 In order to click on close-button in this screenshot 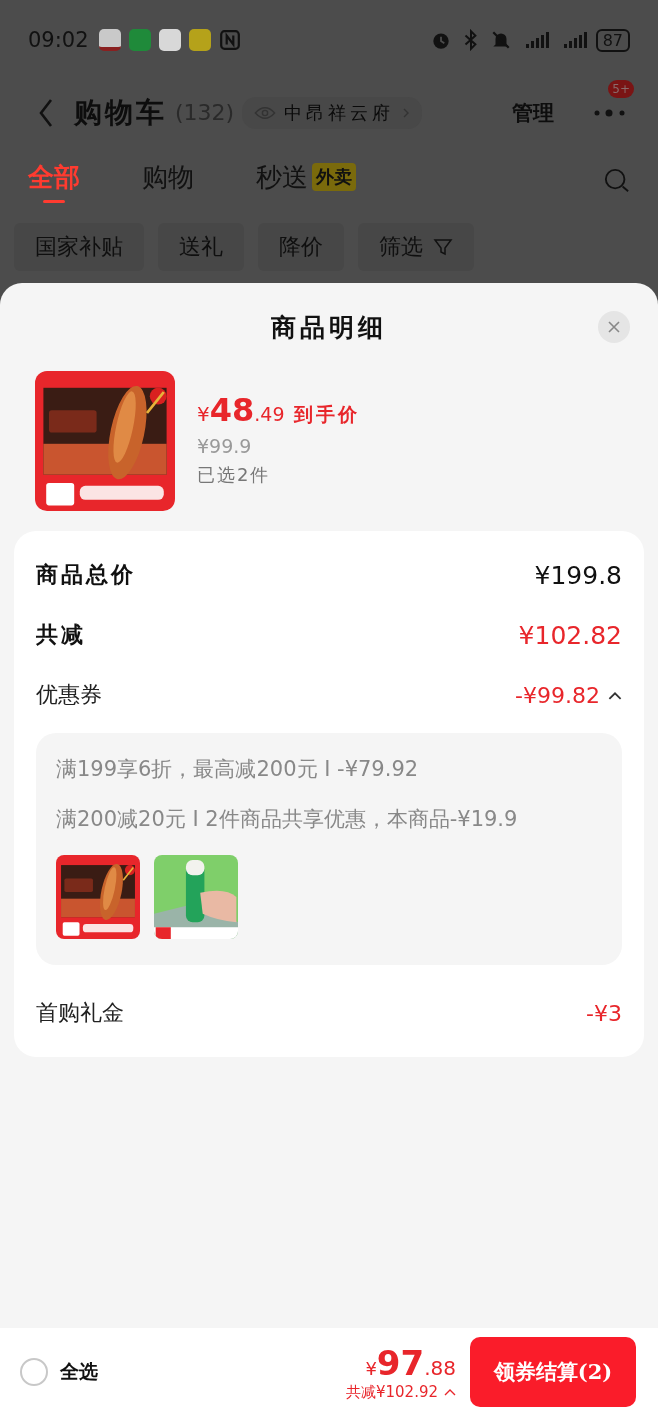, I will do `click(614, 327)`.